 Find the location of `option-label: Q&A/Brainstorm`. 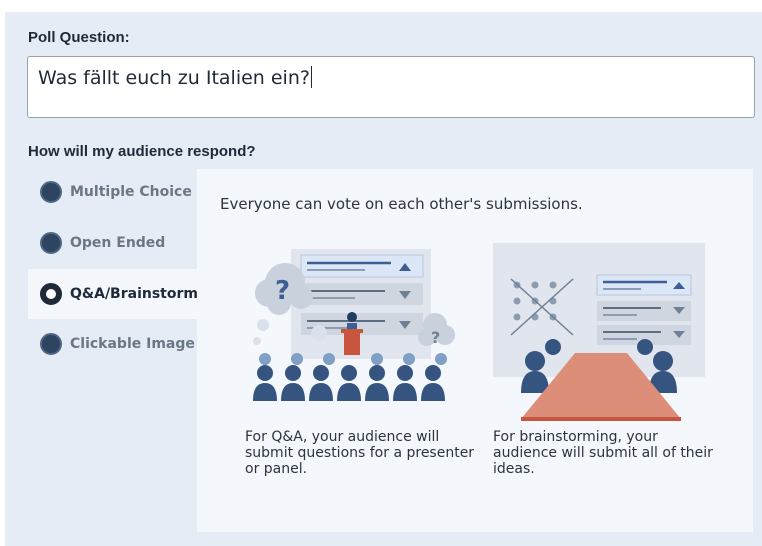

option-label: Q&A/Brainstorm is located at coordinates (134, 294).